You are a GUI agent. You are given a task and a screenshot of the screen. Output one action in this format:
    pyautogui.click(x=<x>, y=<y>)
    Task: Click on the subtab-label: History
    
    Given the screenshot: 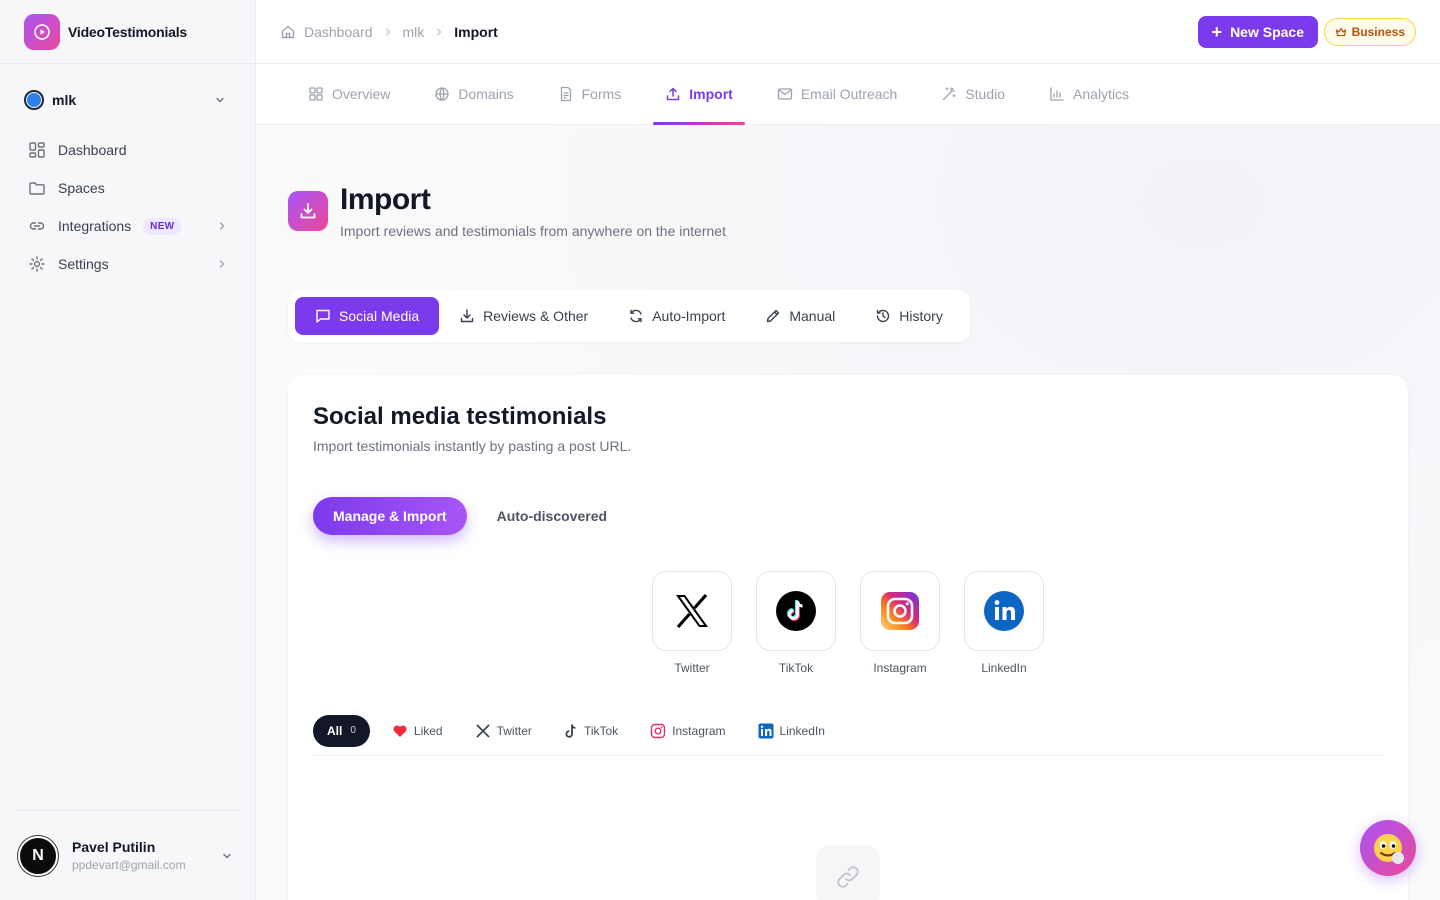 What is the action you would take?
    pyautogui.click(x=921, y=316)
    